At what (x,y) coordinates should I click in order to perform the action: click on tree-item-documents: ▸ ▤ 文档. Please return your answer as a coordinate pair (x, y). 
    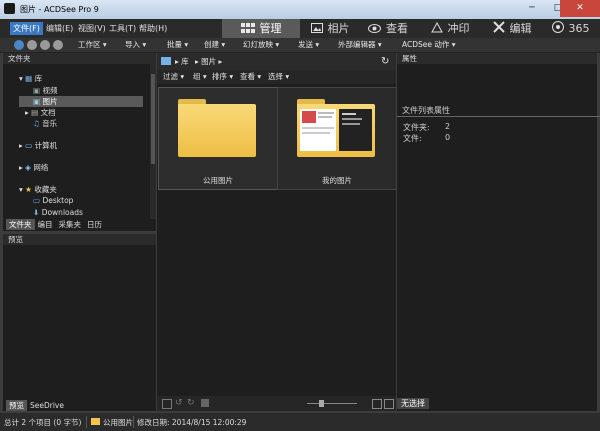
    Looking at the image, I should click on (40, 112).